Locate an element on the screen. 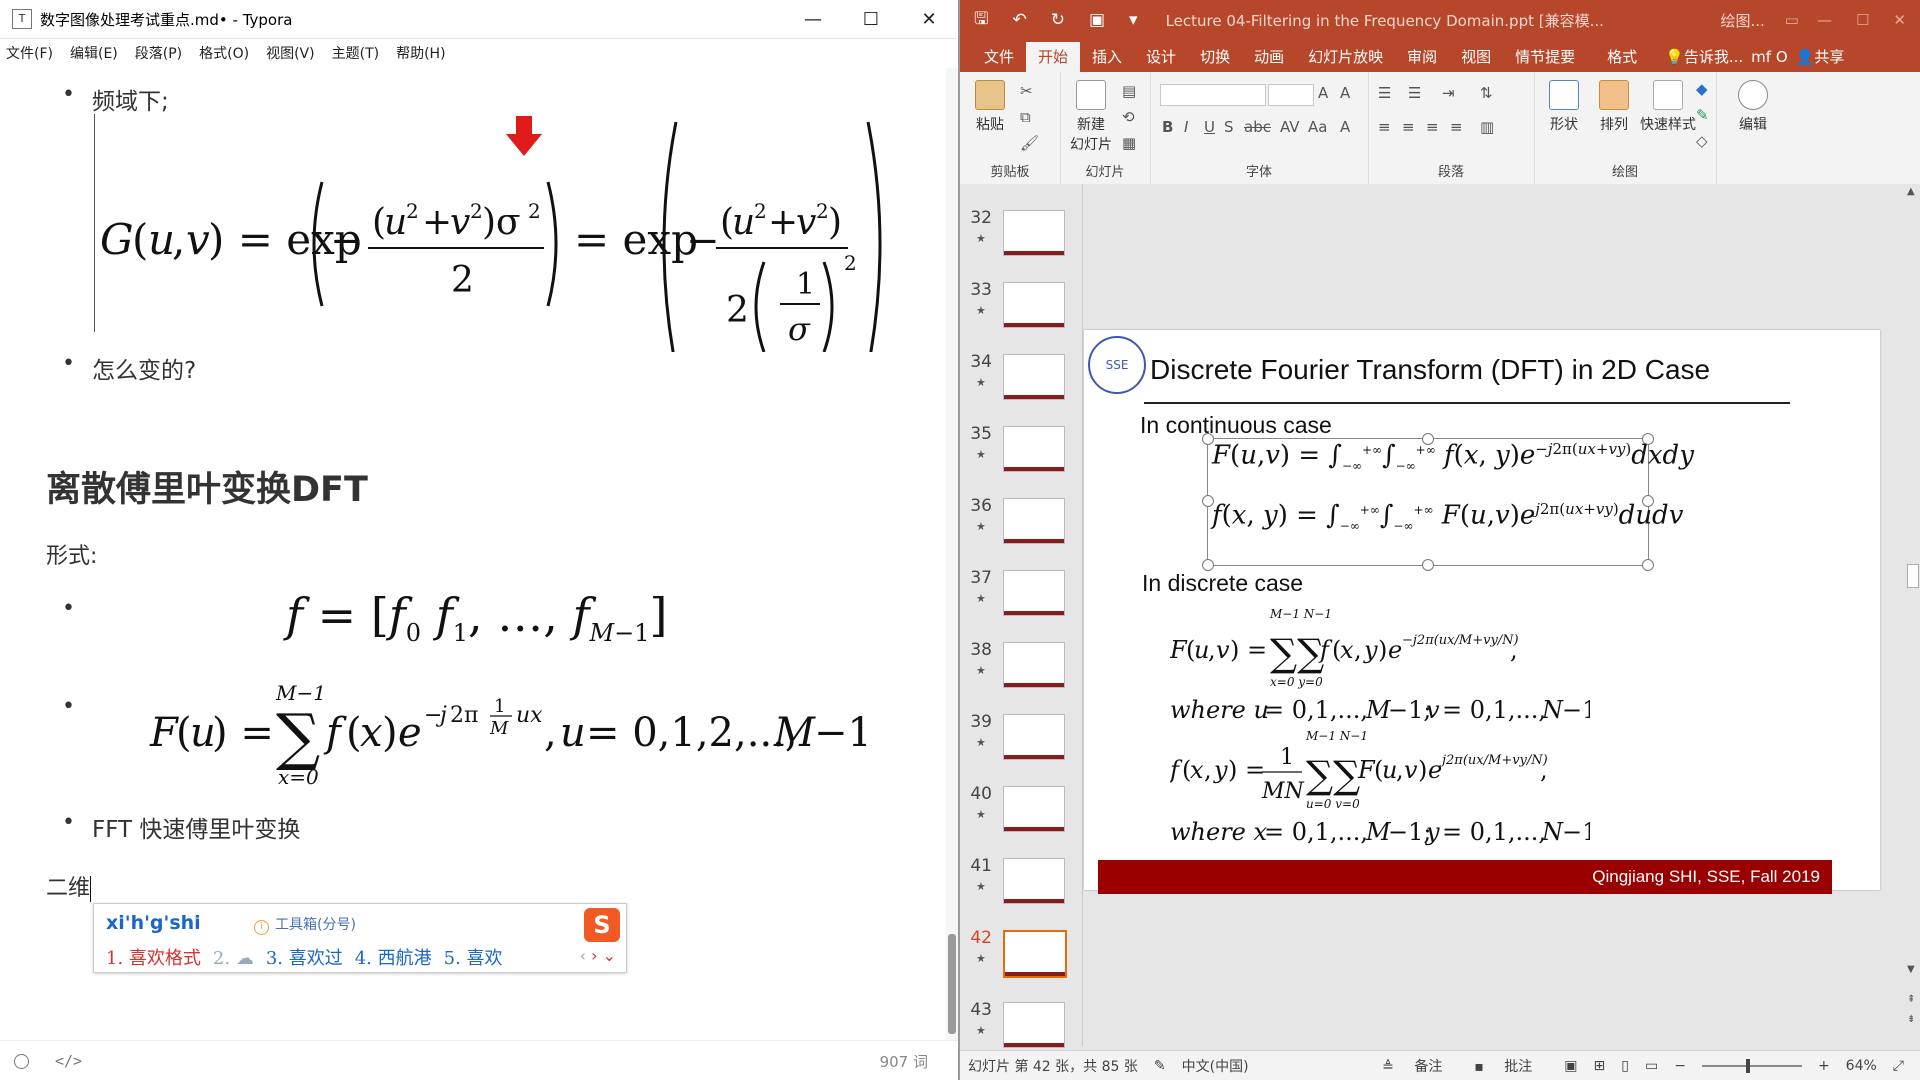 The width and height of the screenshot is (1920, 1080). change-case-icon: Aa is located at coordinates (1317, 127).